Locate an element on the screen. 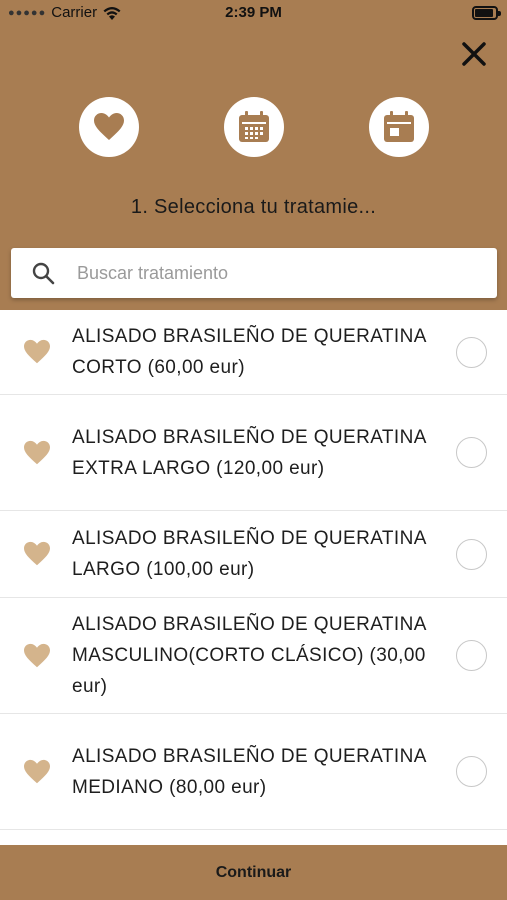  close-icon is located at coordinates (474, 54).